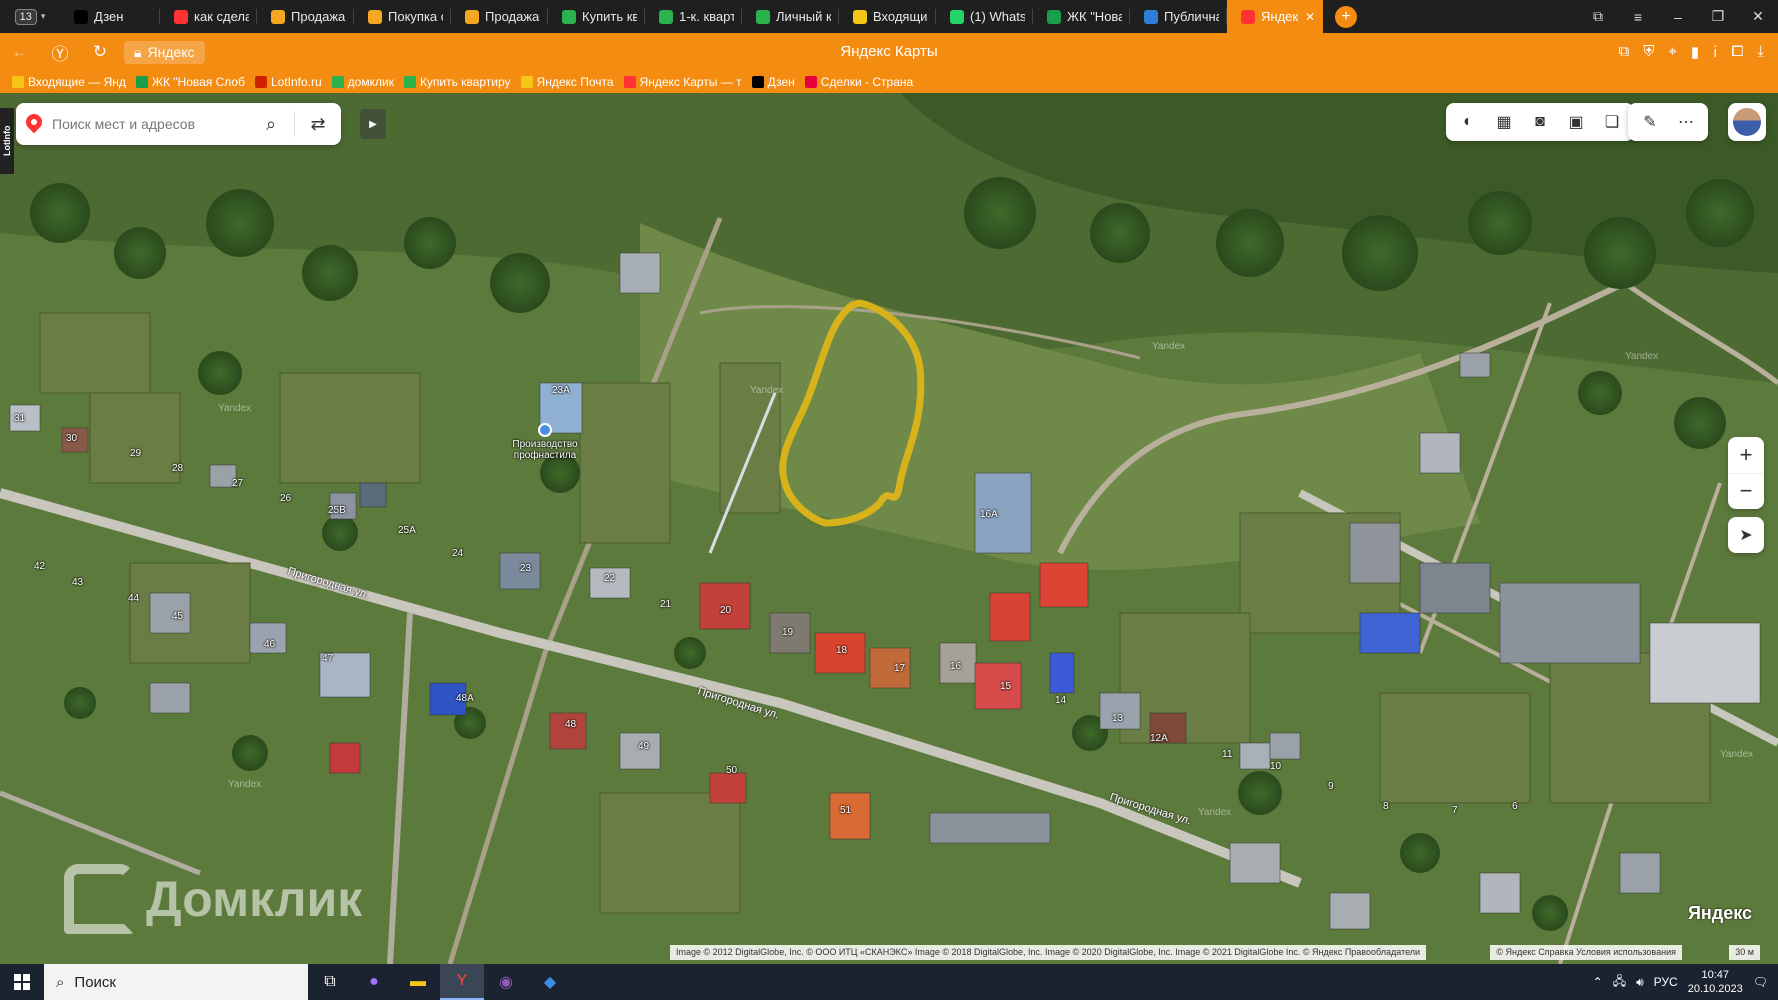 The image size is (1778, 1000). I want to click on collections-icon: ⧠, so click(1737, 52).